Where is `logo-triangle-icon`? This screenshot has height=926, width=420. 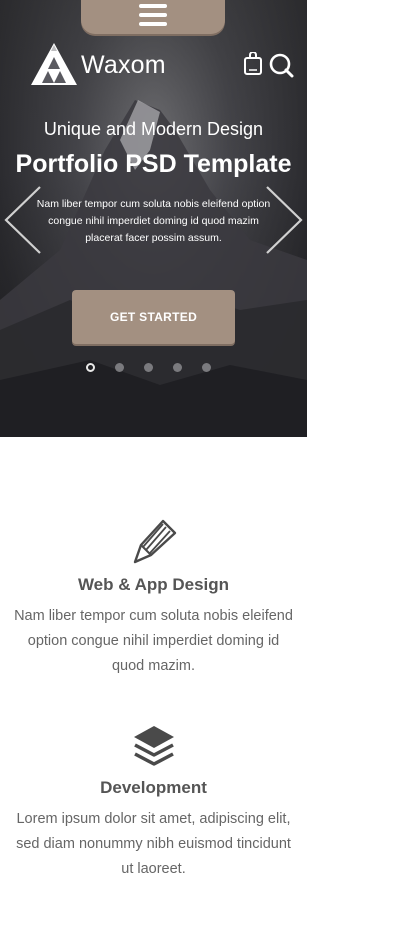 logo-triangle-icon is located at coordinates (54, 64).